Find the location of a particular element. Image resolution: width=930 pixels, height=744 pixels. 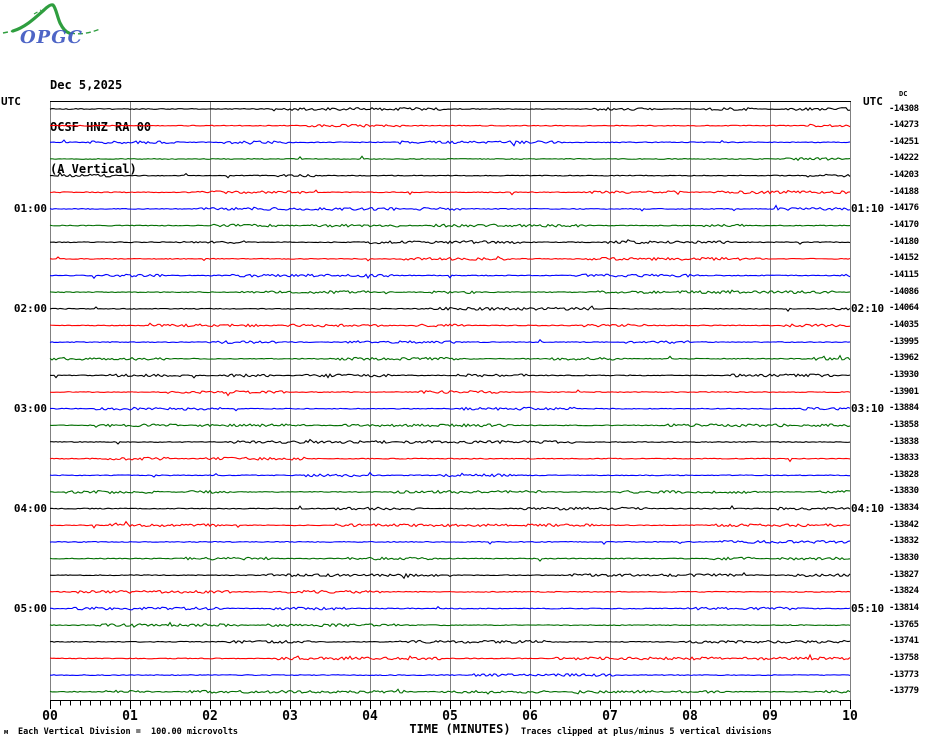

dc-value: -13842 is located at coordinates (904, 524).